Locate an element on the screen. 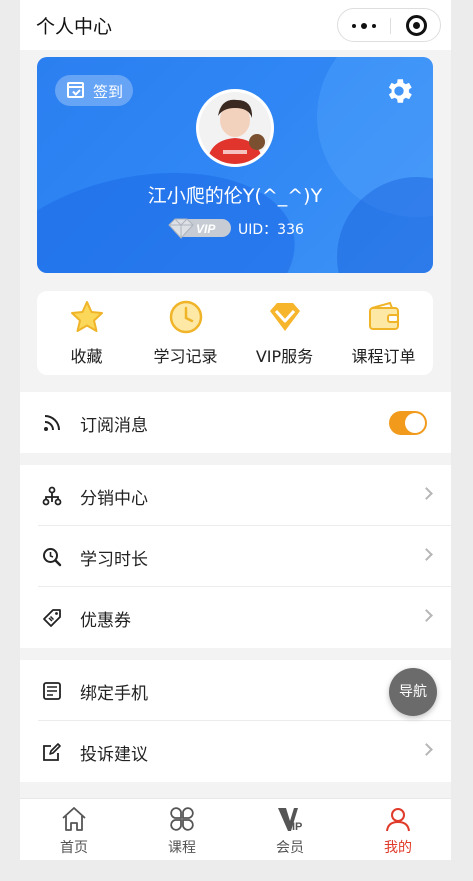  tab-bar: 首页 课程 IP 会员 我的 is located at coordinates (235, 829).